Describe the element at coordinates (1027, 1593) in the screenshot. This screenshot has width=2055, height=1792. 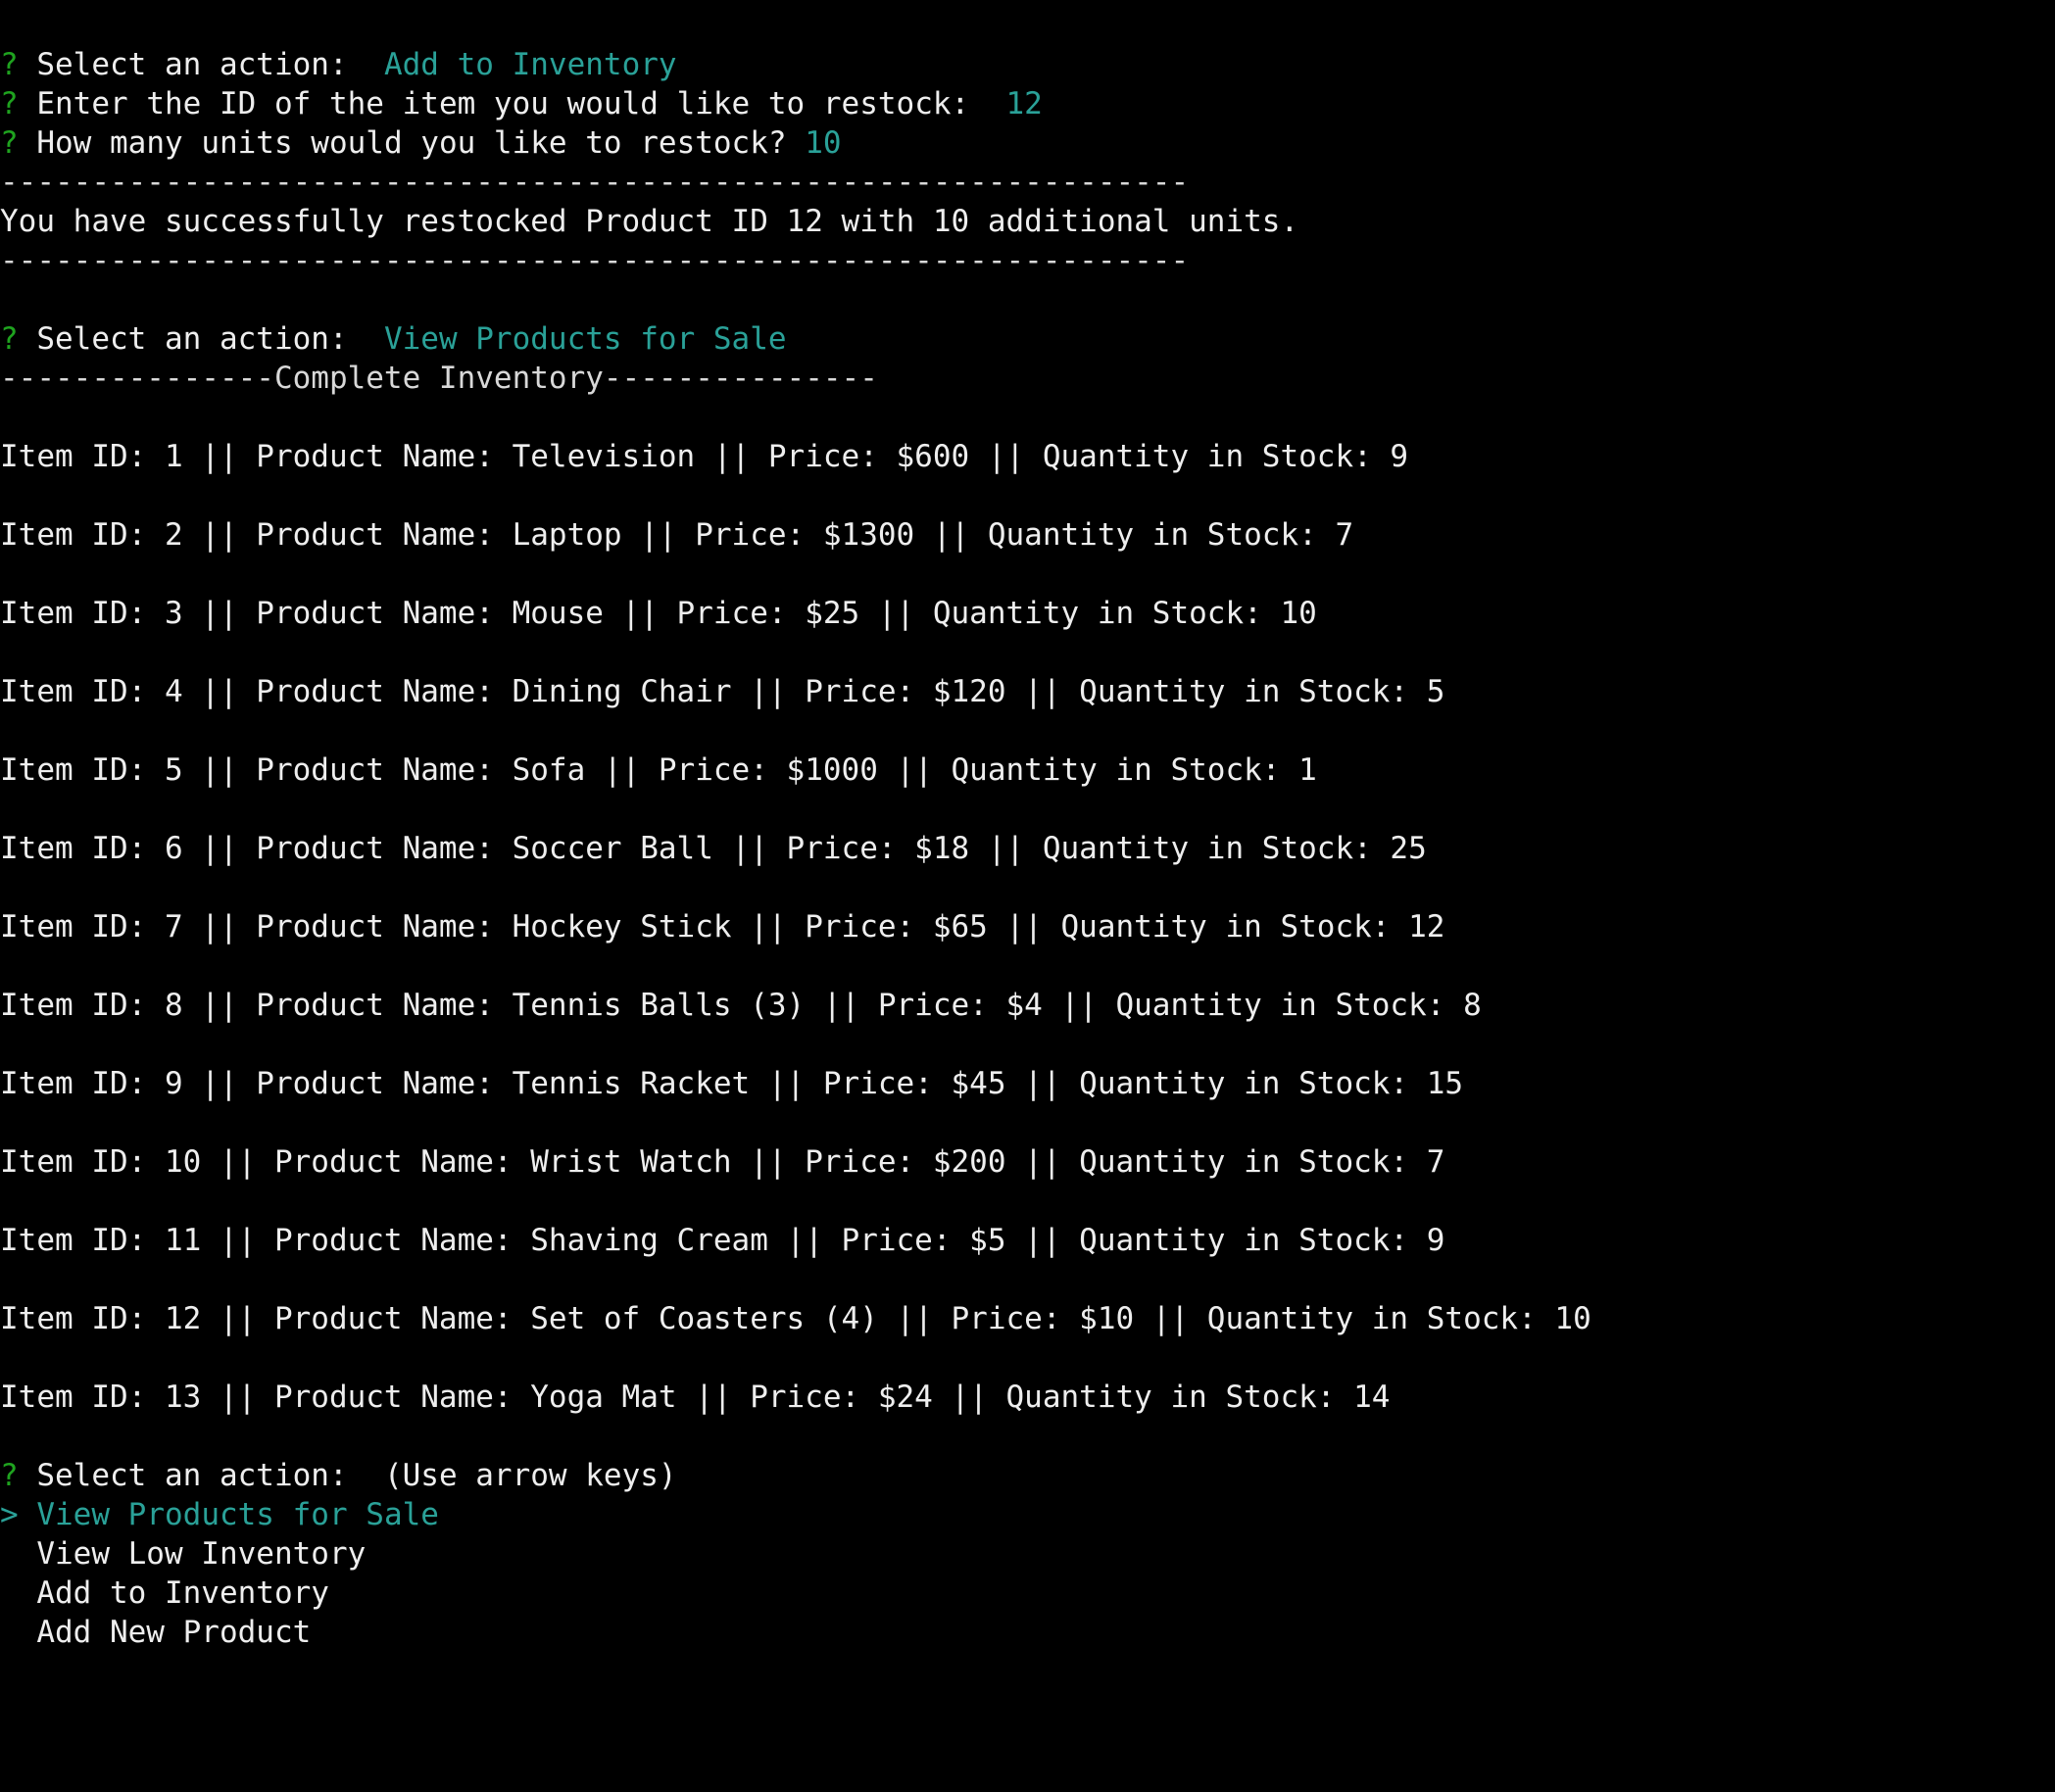
I see `menu-option-add-to-inventory: Add to Inventory` at that location.